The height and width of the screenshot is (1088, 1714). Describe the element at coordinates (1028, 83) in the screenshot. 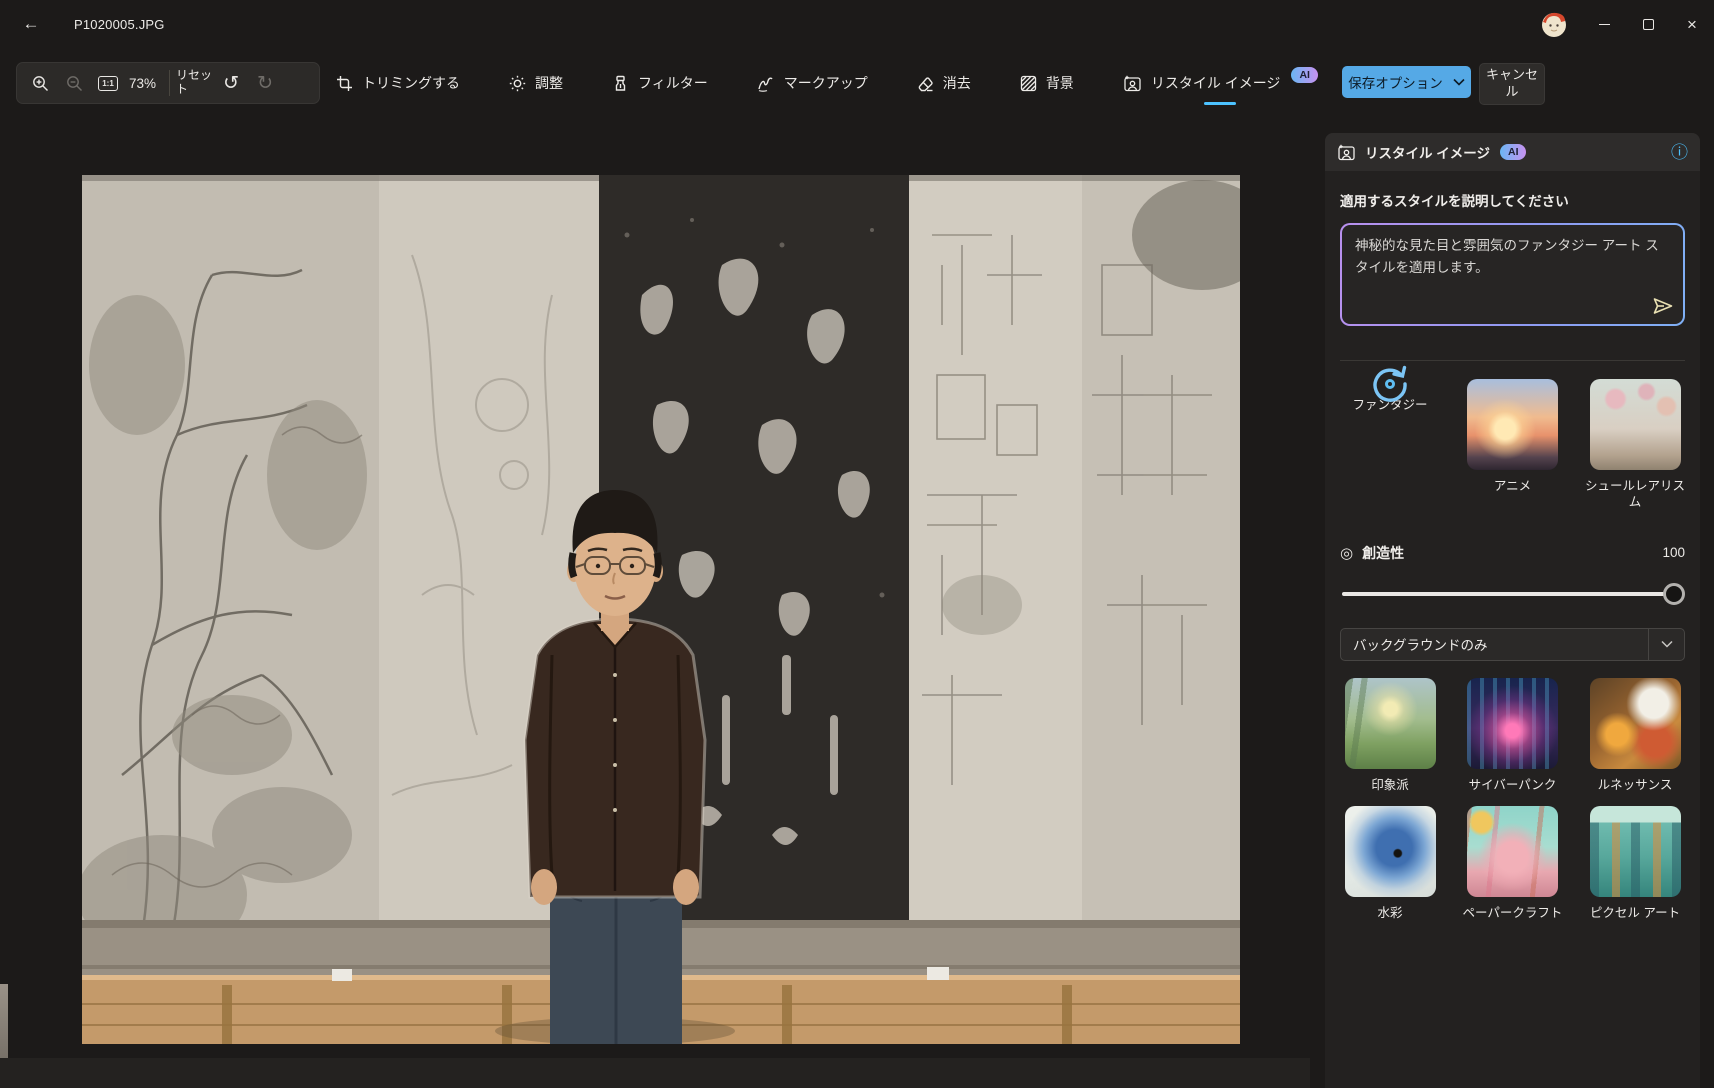

I see `background-icon` at that location.